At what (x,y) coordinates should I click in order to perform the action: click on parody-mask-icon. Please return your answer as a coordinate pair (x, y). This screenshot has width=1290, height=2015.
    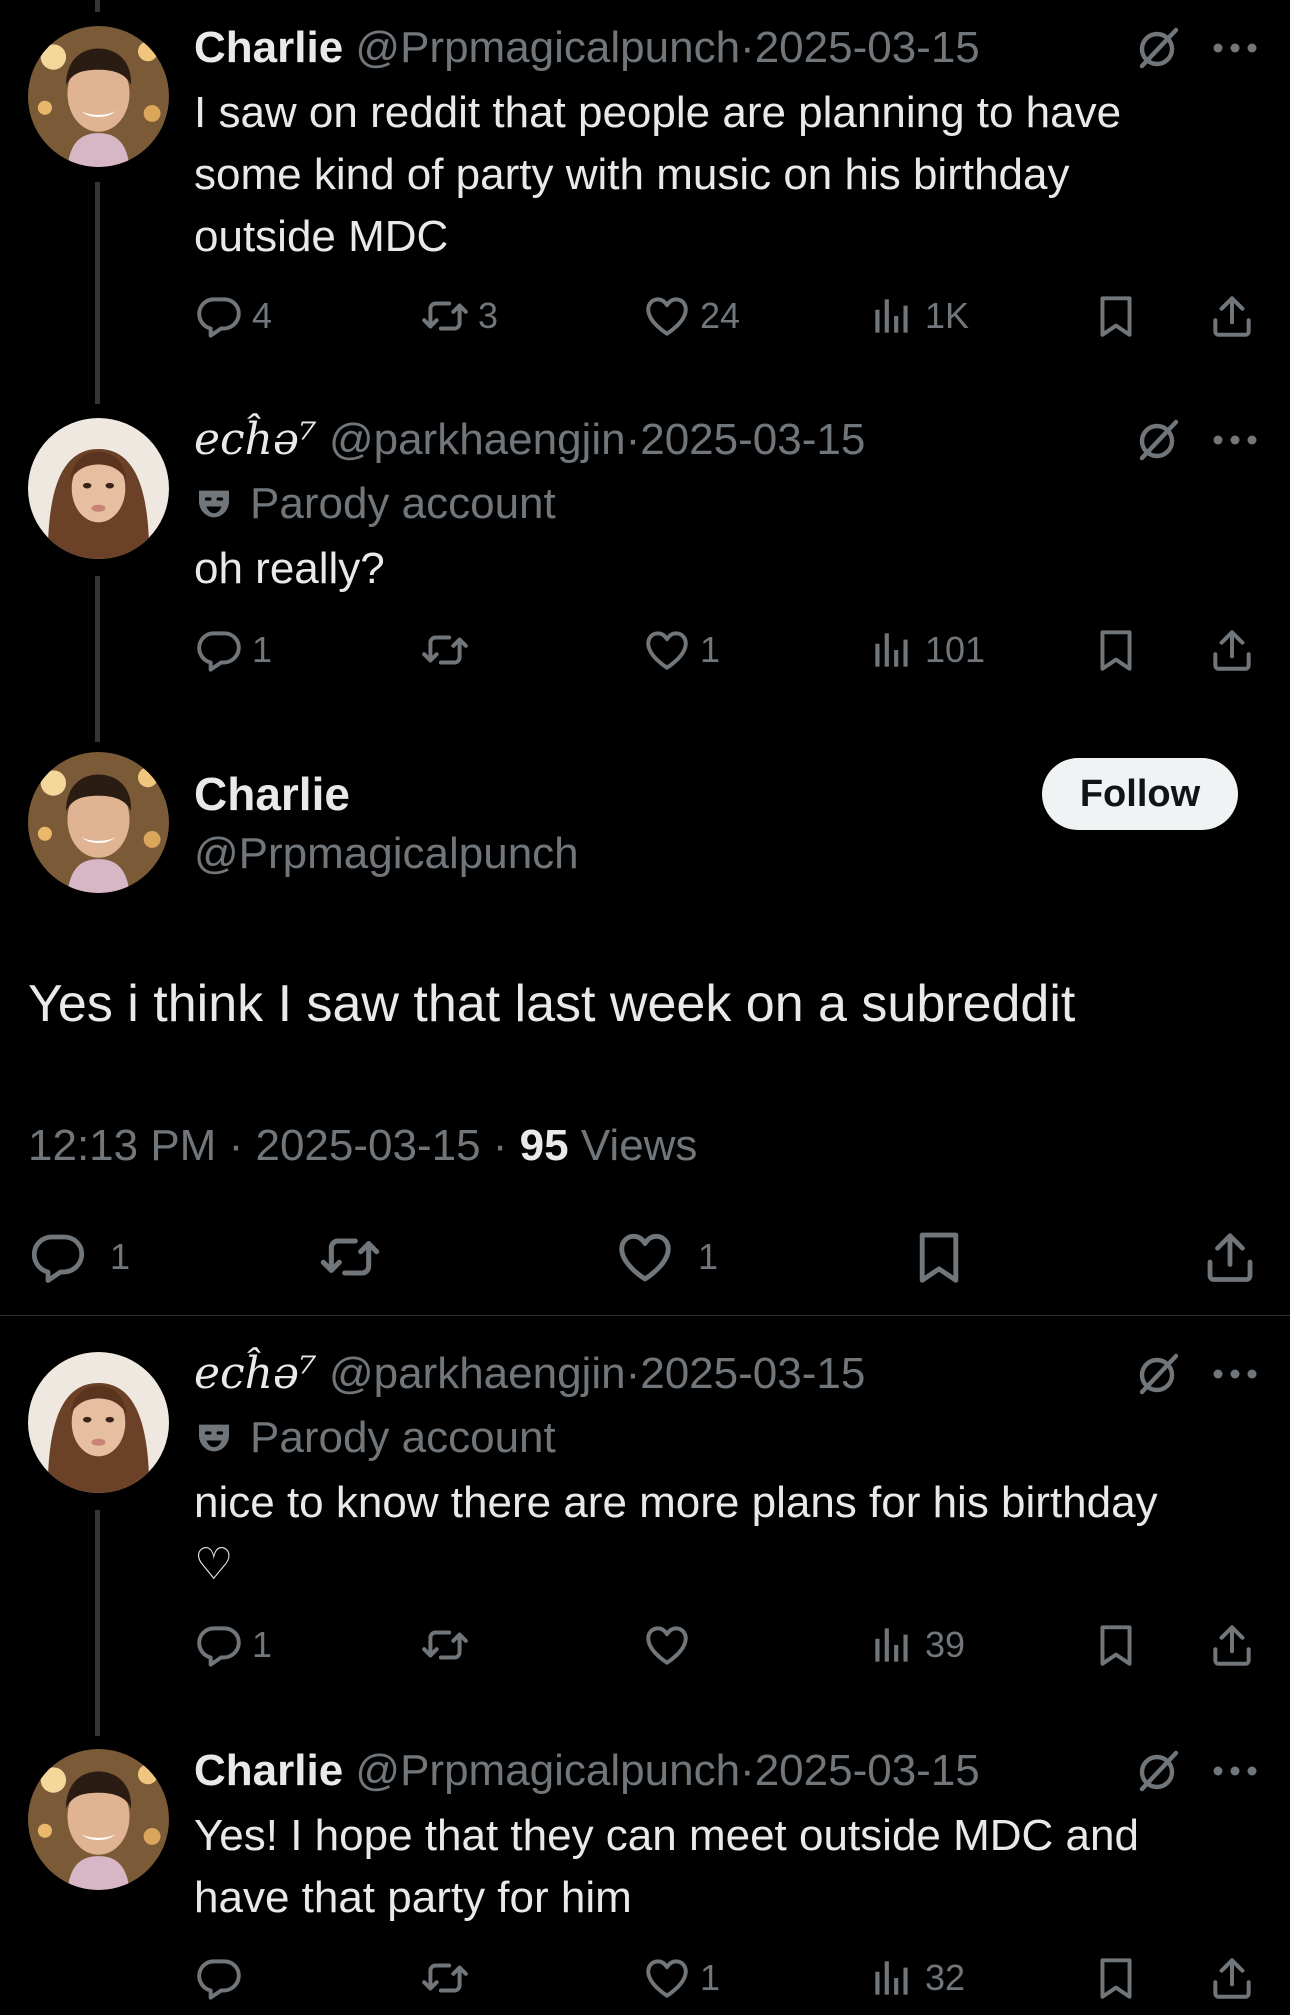
    Looking at the image, I should click on (214, 504).